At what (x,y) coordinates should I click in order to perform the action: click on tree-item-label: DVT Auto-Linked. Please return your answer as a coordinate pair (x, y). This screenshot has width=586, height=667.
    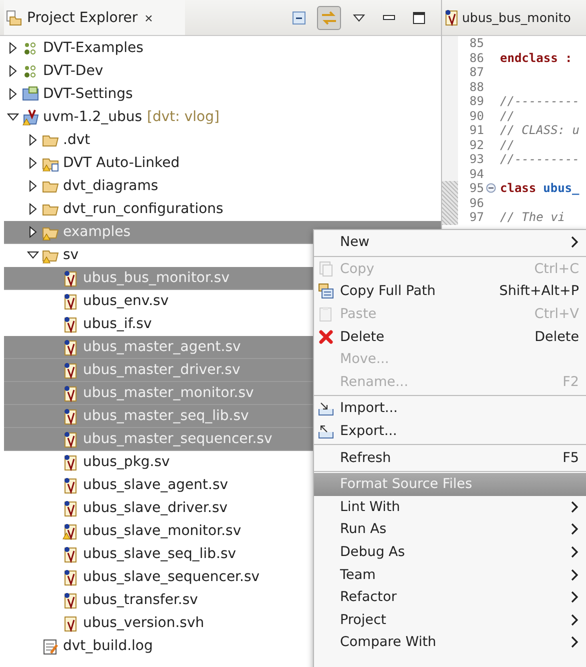
    Looking at the image, I should click on (121, 163).